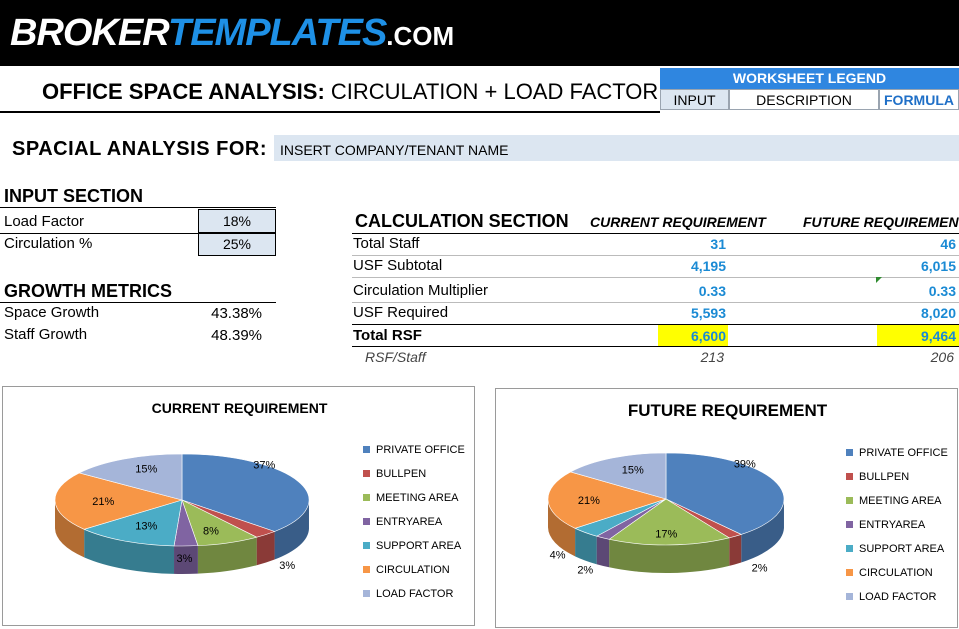 The height and width of the screenshot is (629, 959). I want to click on usf-required-label: USF Required, so click(401, 312).